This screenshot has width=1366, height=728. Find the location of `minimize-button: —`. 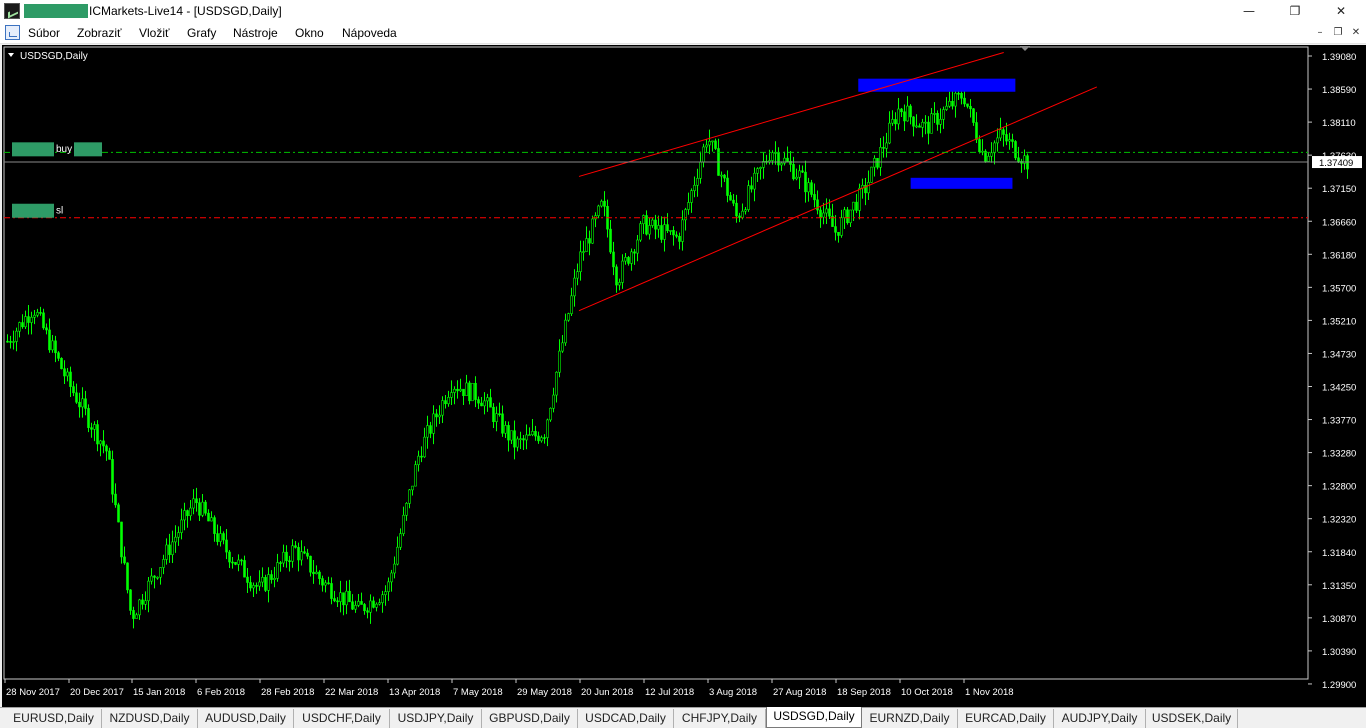

minimize-button: — is located at coordinates (1249, 11).